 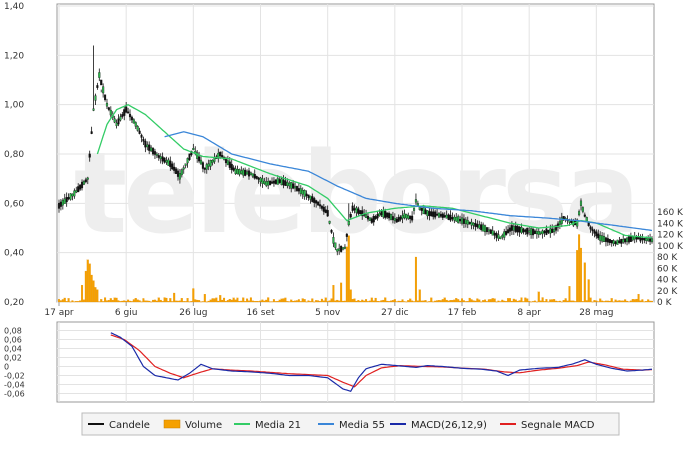 What do you see at coordinates (665, 303) in the screenshot?
I see `volume-tick-label: 0 K` at bounding box center [665, 303].